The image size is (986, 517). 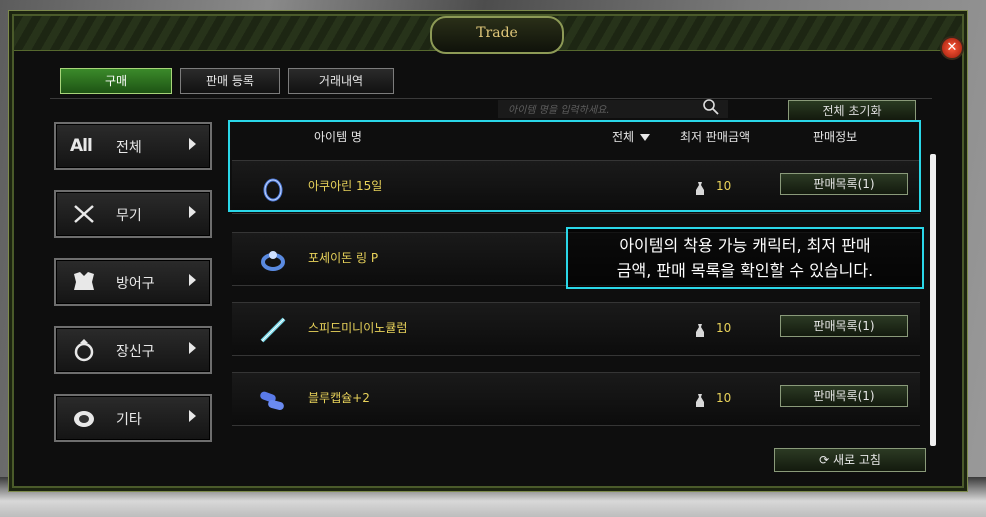 I want to click on ring-icon, so click(x=84, y=350).